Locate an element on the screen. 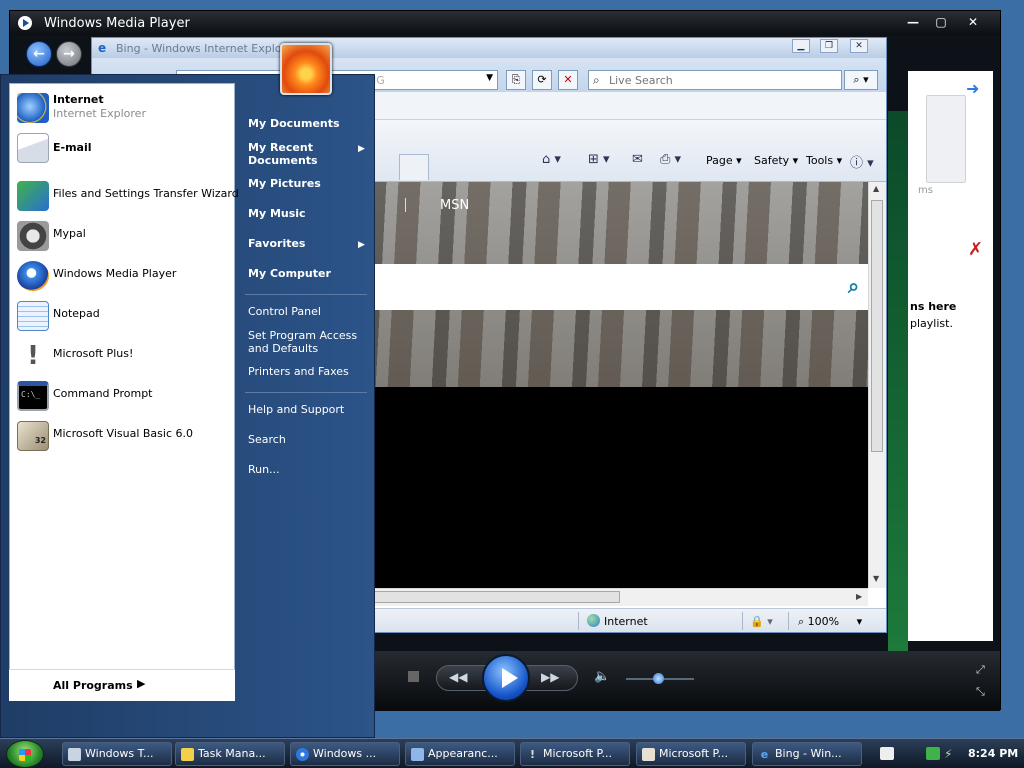 Image resolution: width=1024 pixels, height=768 pixels. back-button: ← is located at coordinates (39, 54).